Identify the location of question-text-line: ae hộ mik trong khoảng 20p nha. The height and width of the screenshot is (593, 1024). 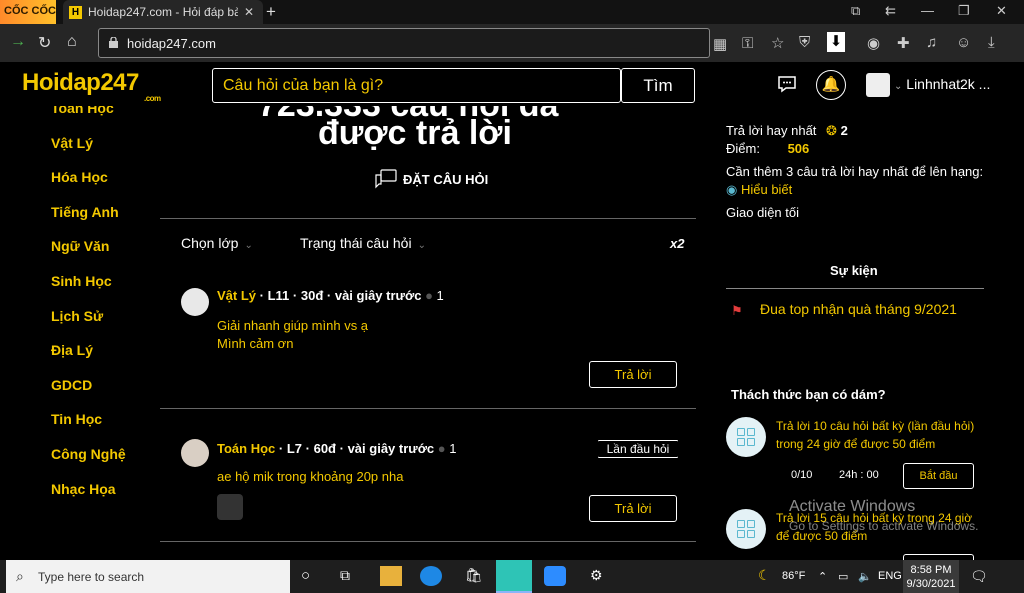
(310, 476).